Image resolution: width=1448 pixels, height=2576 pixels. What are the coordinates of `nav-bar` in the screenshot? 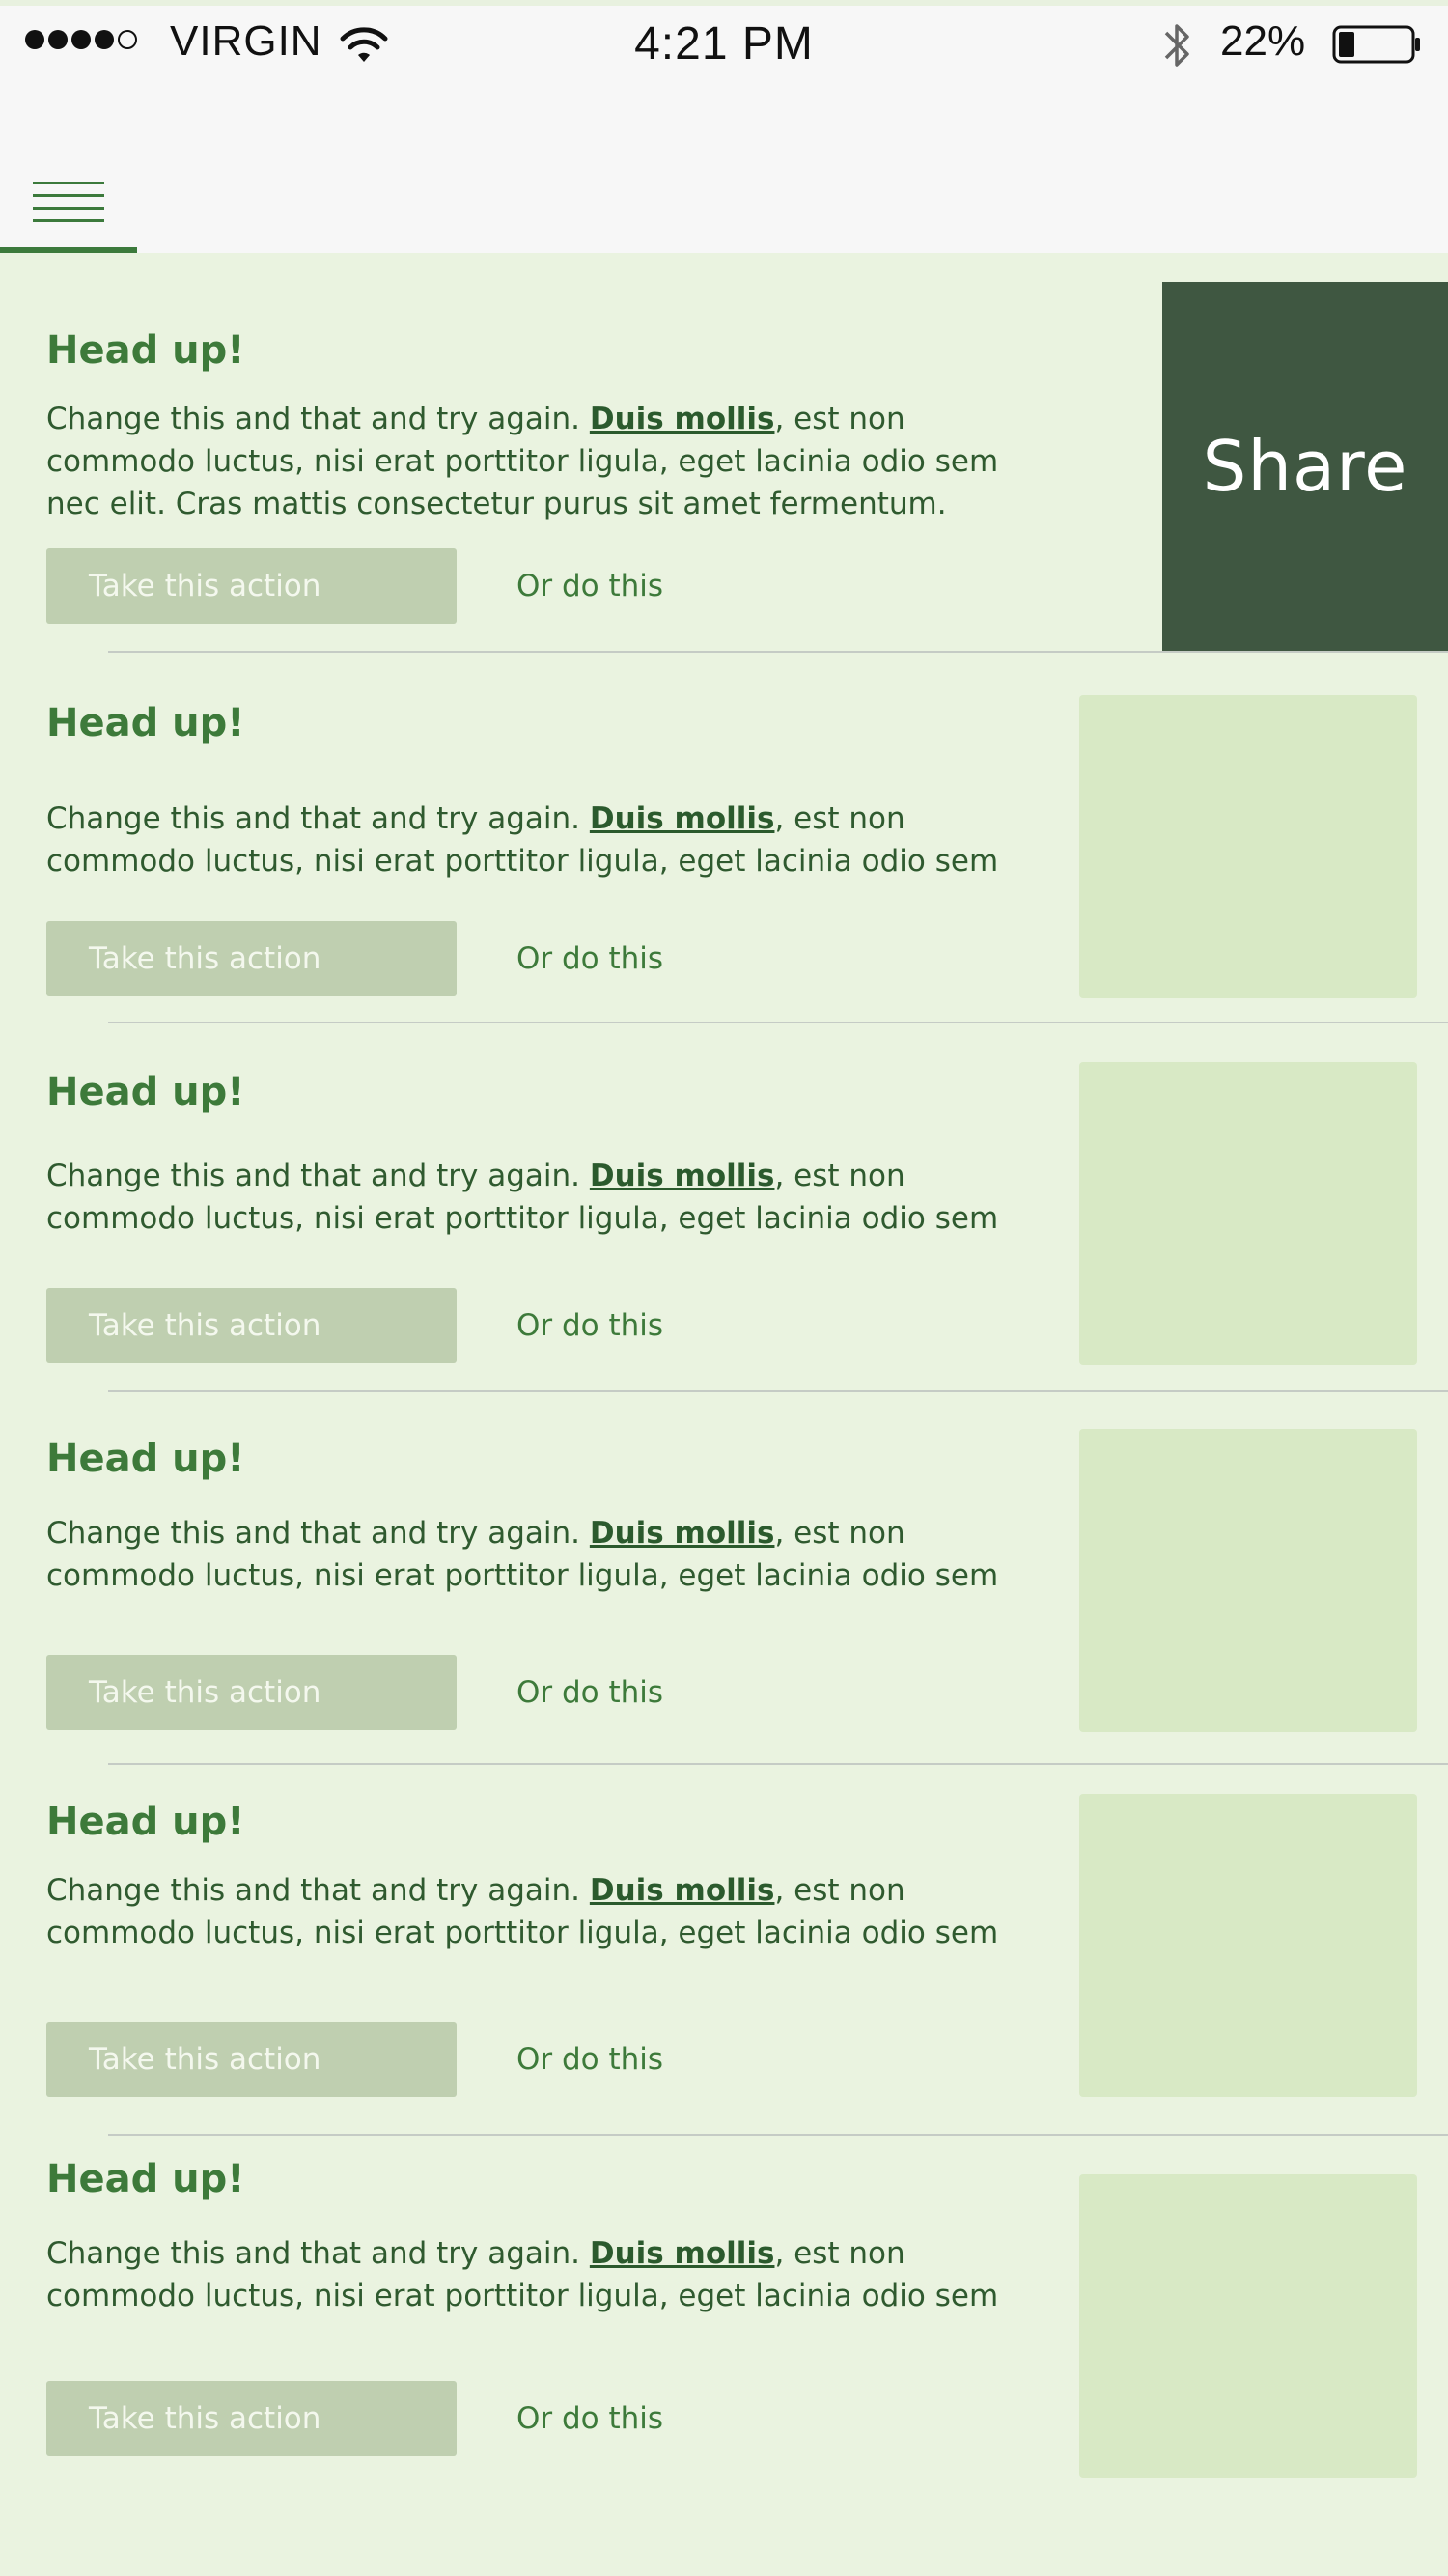 It's located at (724, 165).